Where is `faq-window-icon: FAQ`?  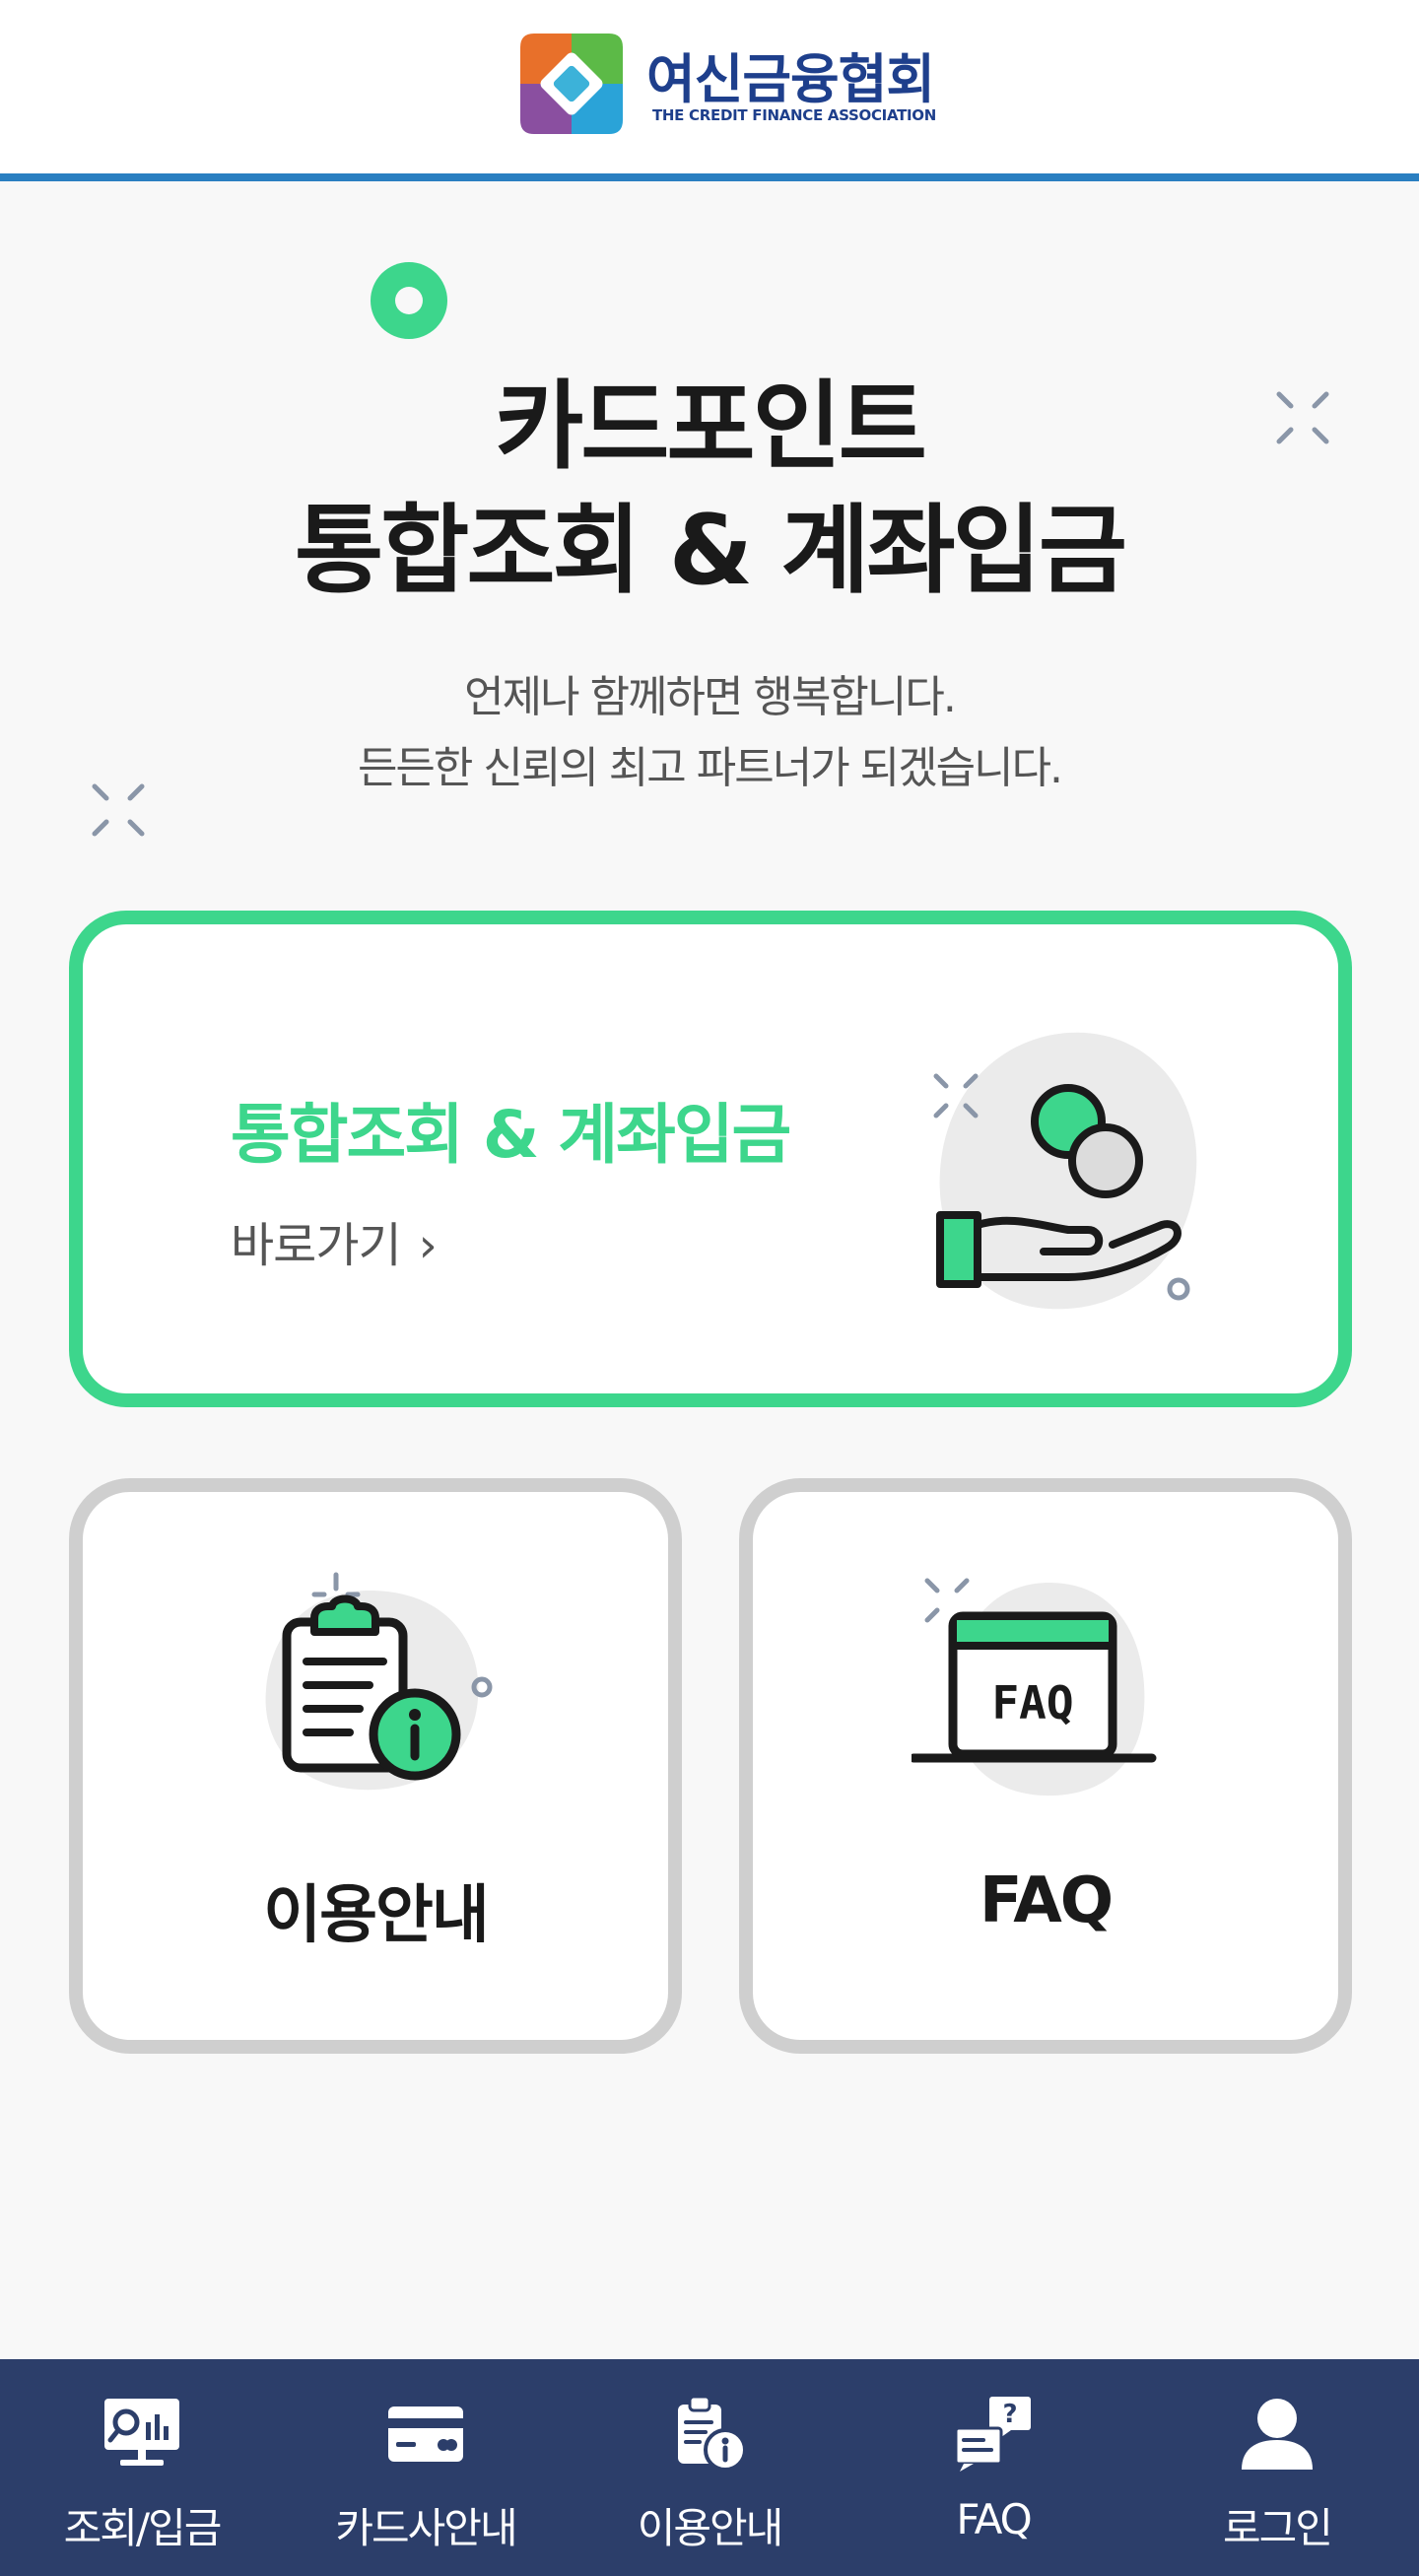 faq-window-icon: FAQ is located at coordinates (1034, 1687).